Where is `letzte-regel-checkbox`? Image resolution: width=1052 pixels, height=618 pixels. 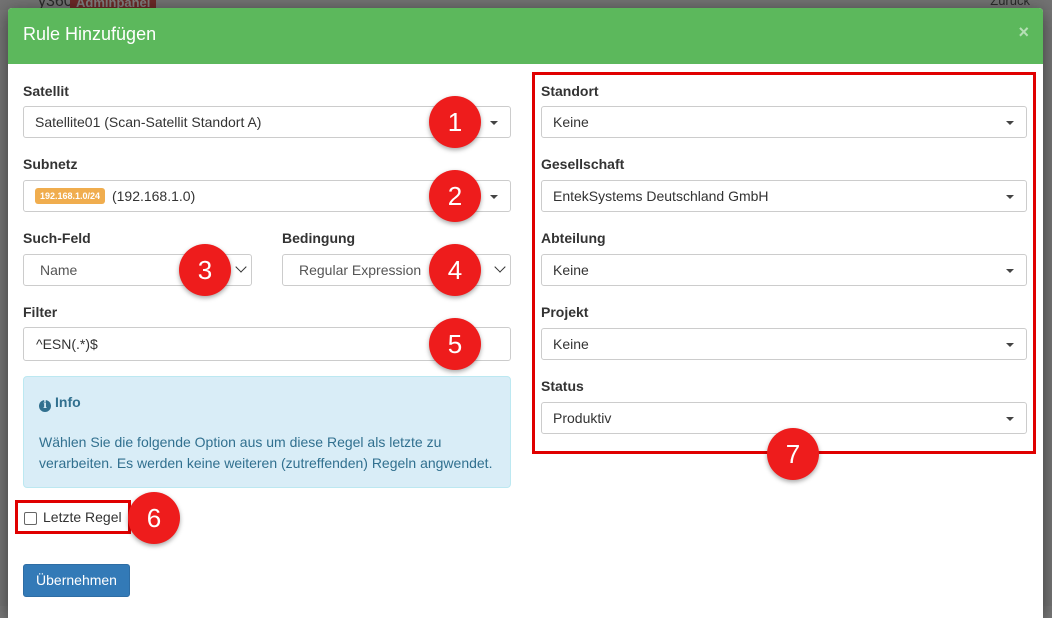
letzte-regel-checkbox is located at coordinates (30, 518).